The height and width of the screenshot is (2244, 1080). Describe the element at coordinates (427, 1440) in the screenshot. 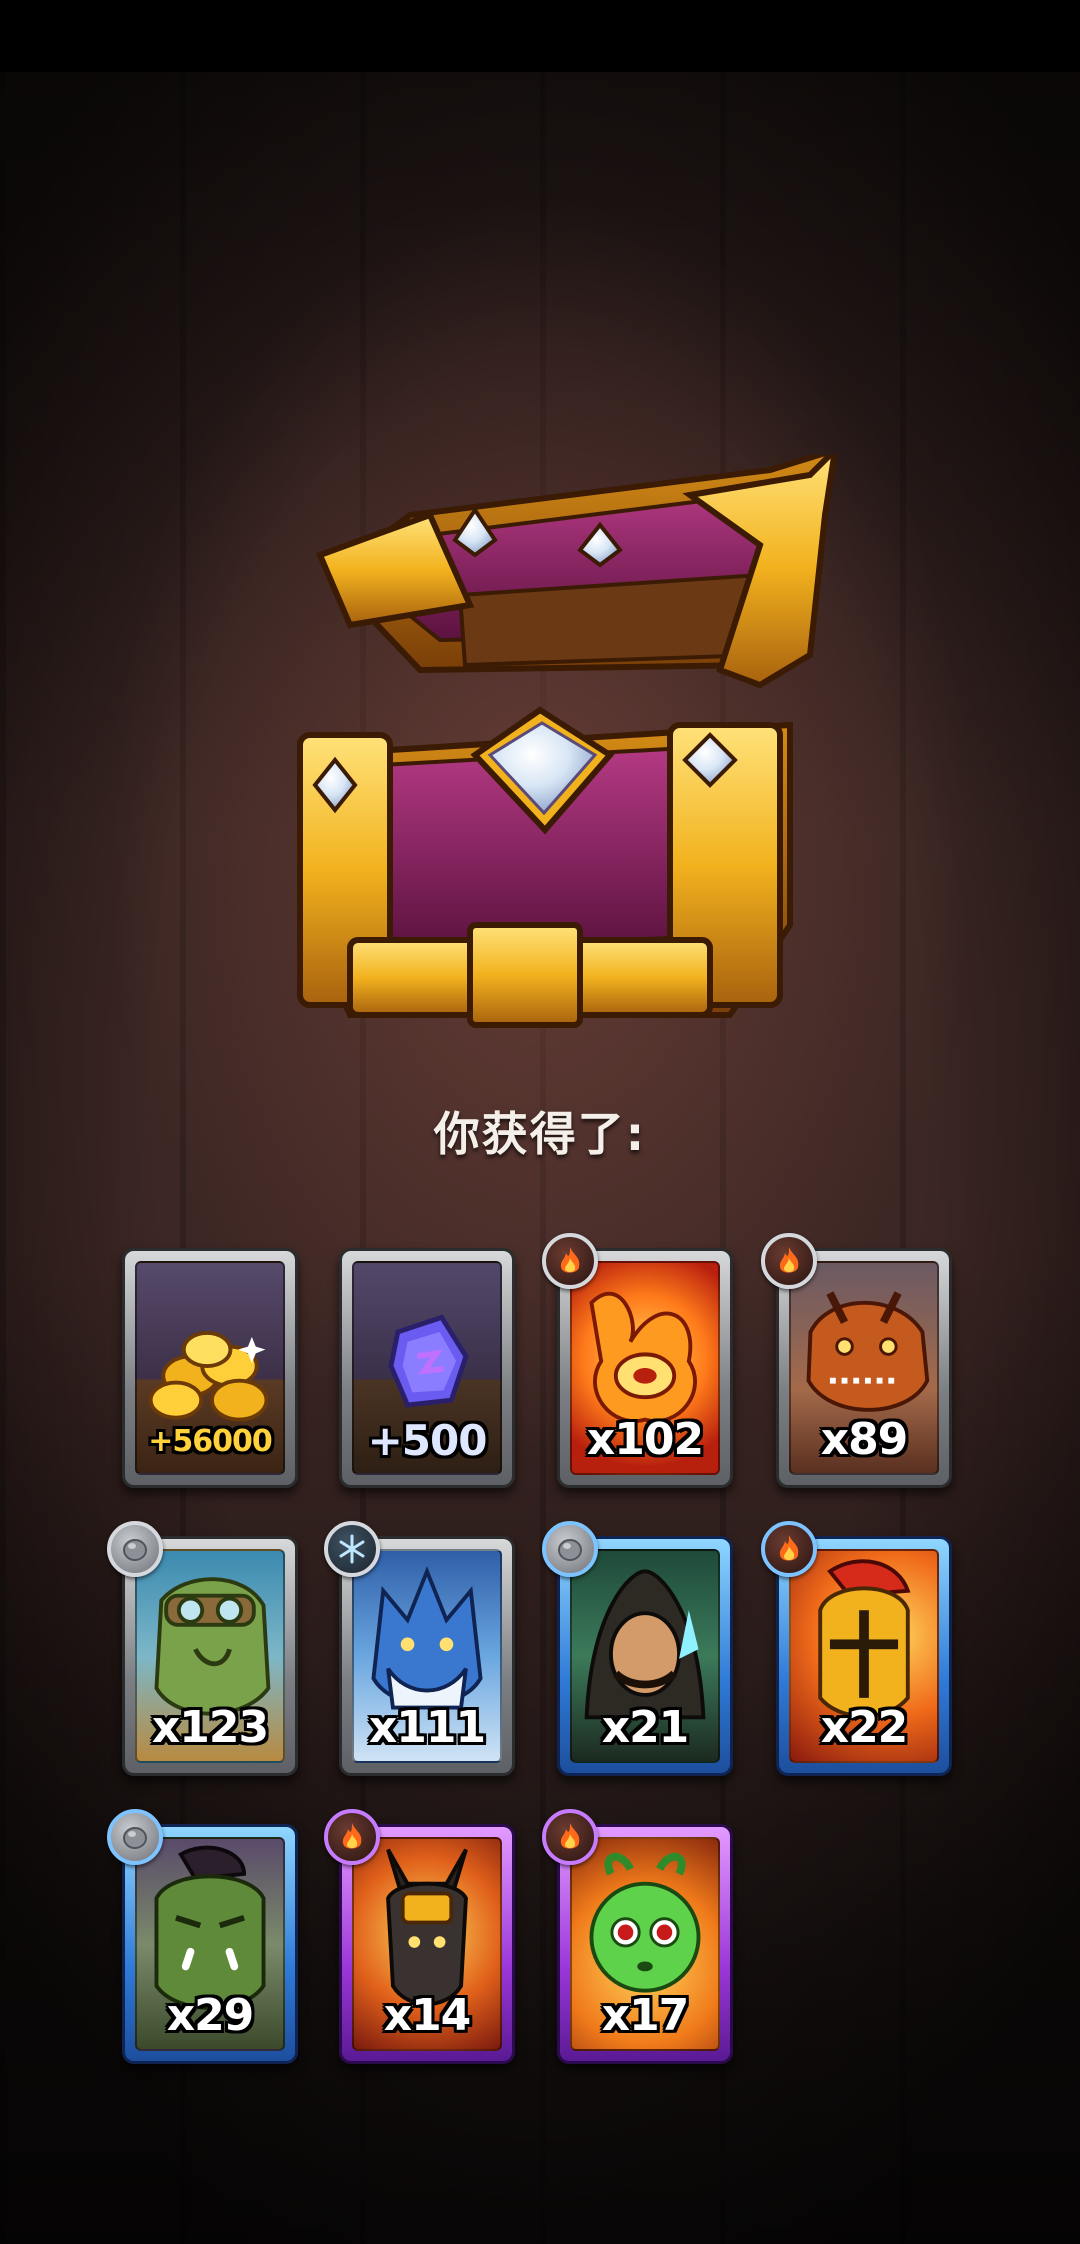

I see `reward-quantity: +500` at that location.